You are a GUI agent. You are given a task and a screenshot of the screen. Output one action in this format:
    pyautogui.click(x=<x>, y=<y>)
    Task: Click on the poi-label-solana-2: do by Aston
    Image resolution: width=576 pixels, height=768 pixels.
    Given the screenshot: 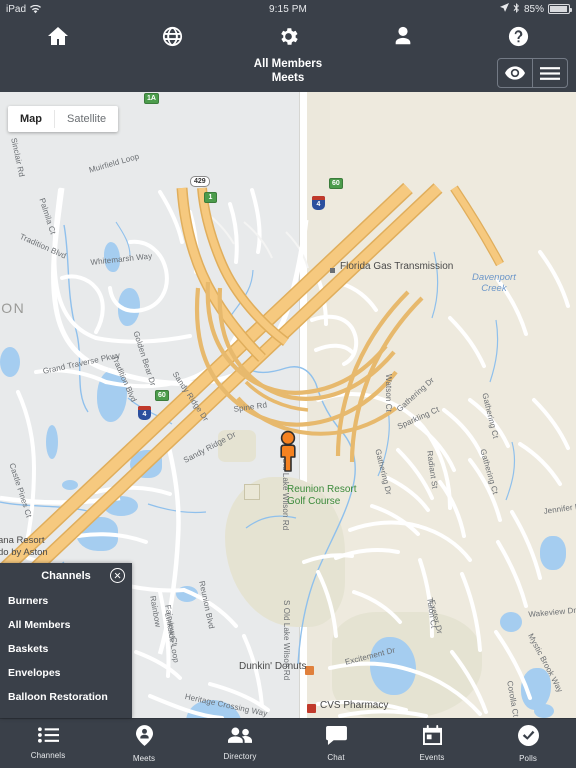 What is the action you would take?
    pyautogui.click(x=24, y=552)
    